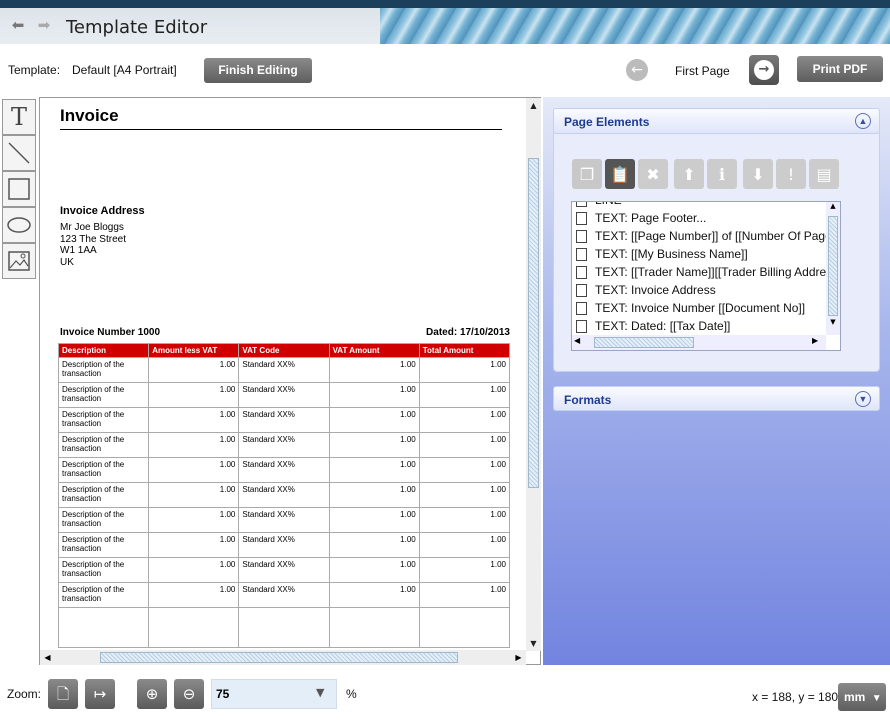 This screenshot has width=890, height=721. I want to click on fit-width-icon: ↦, so click(100, 694).